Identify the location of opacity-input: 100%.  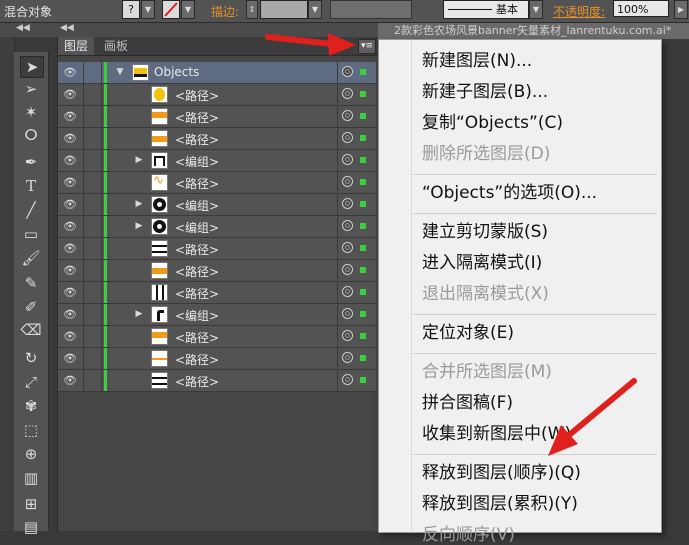
(641, 8).